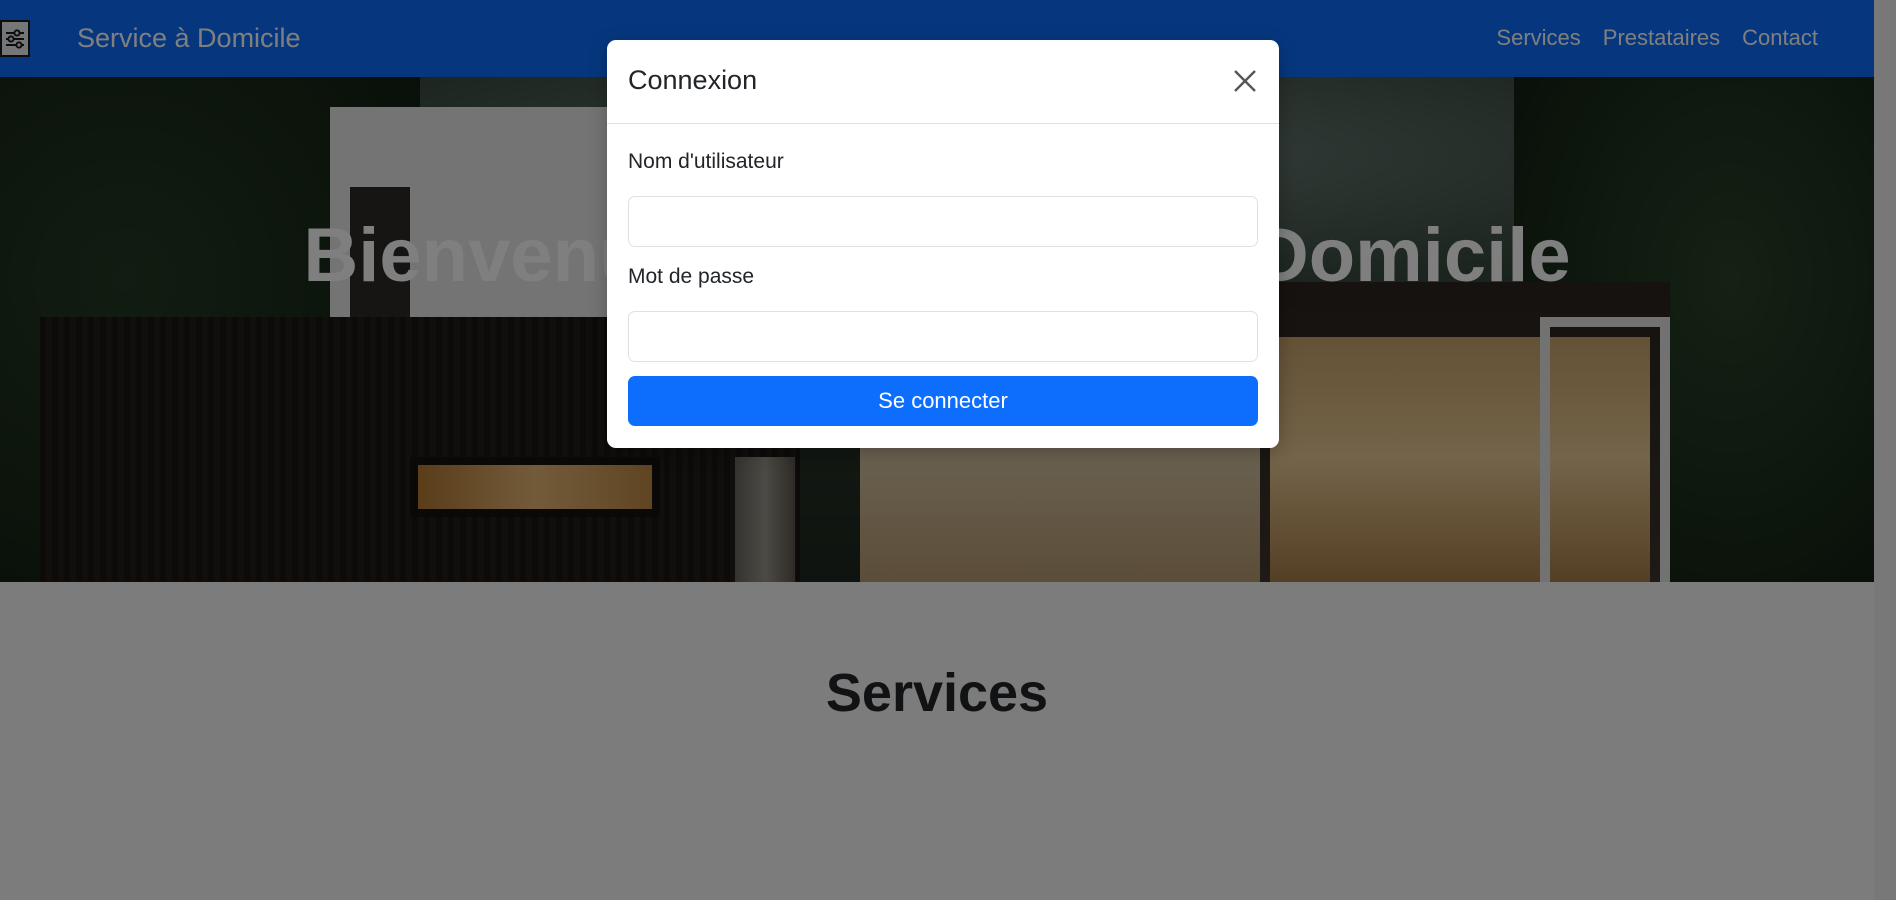  Describe the element at coordinates (943, 221) in the screenshot. I see `username-input` at that location.